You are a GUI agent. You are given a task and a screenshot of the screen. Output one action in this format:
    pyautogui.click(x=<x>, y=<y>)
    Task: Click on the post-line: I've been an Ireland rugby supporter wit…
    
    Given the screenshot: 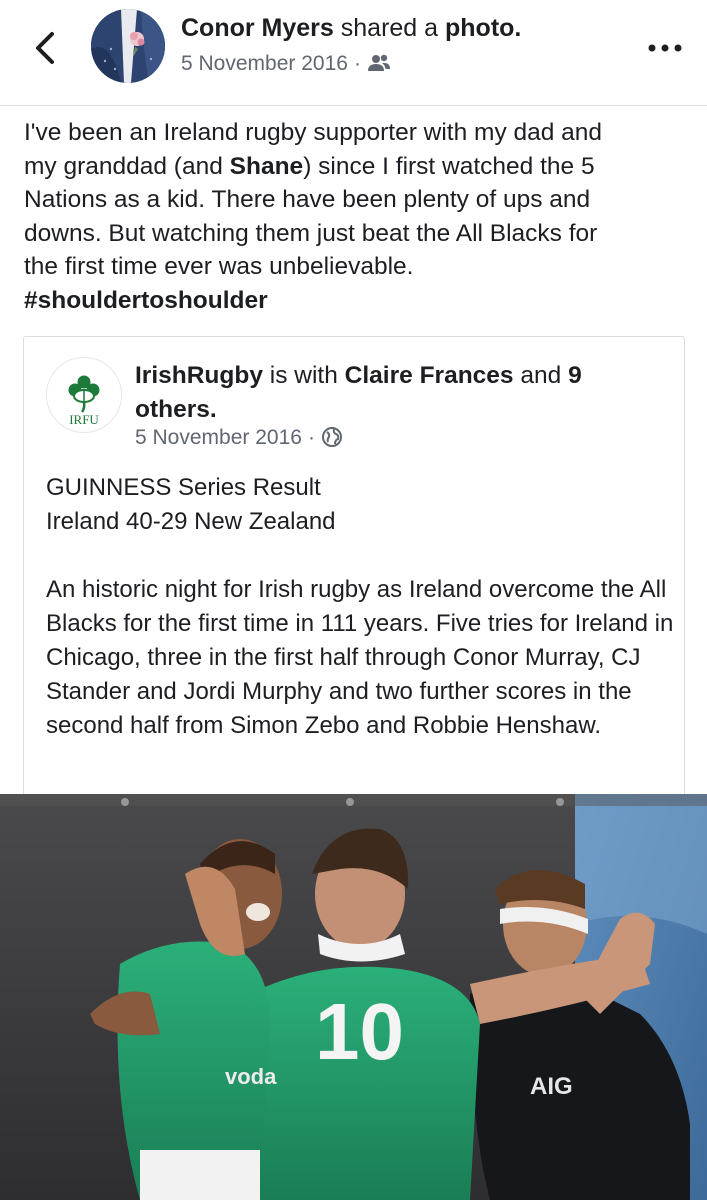 What is the action you would take?
    pyautogui.click(x=313, y=132)
    